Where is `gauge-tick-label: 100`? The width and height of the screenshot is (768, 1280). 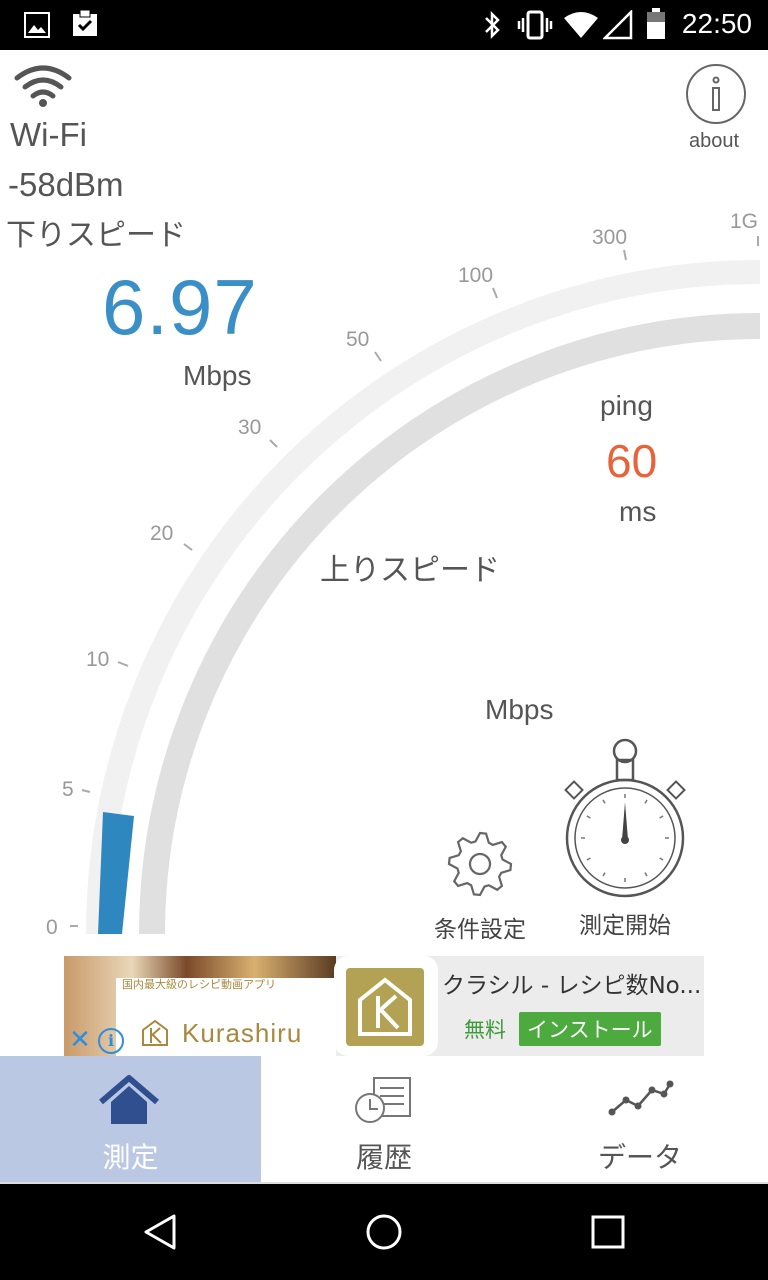 gauge-tick-label: 100 is located at coordinates (475, 275).